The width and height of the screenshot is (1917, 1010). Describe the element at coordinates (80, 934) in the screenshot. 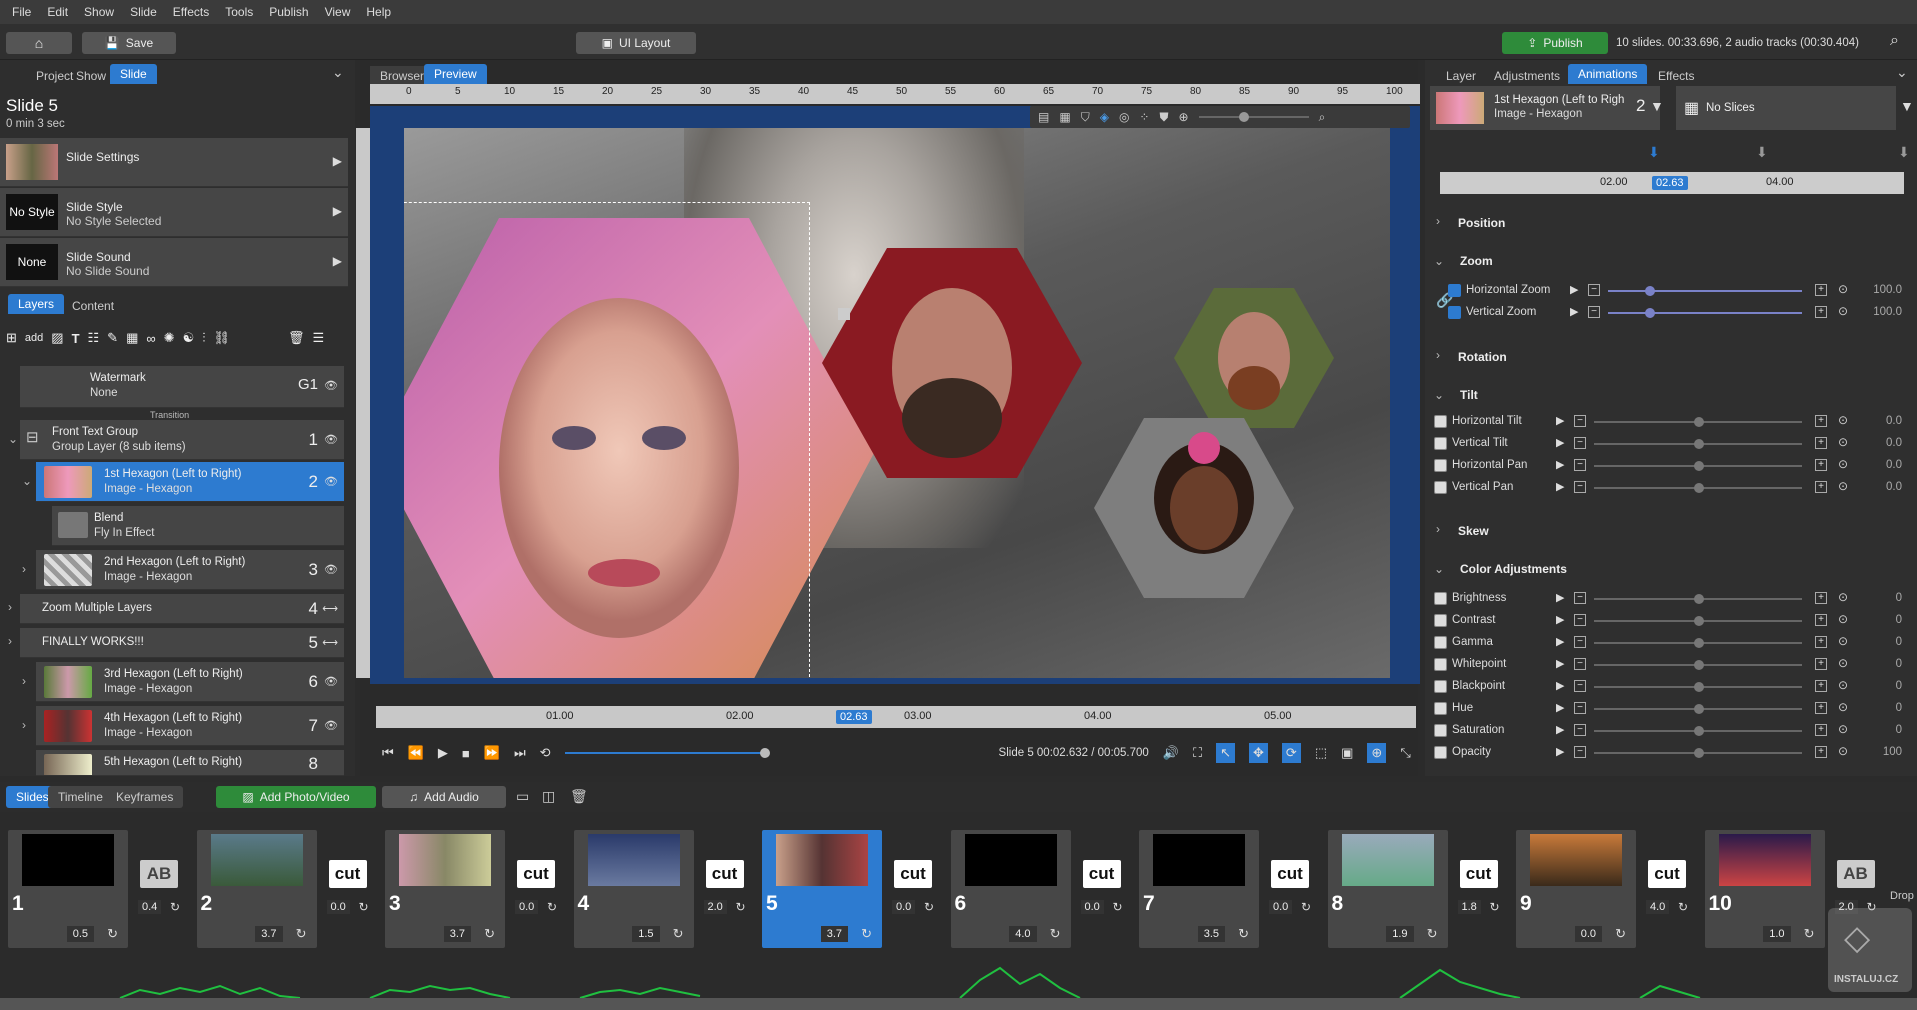

I see `slide-duration: 0.5` at that location.